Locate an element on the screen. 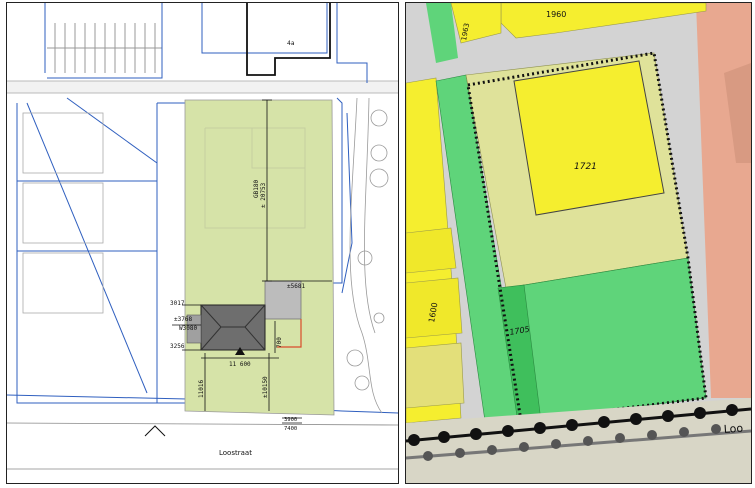  building-plot is located at coordinates (259, 257).